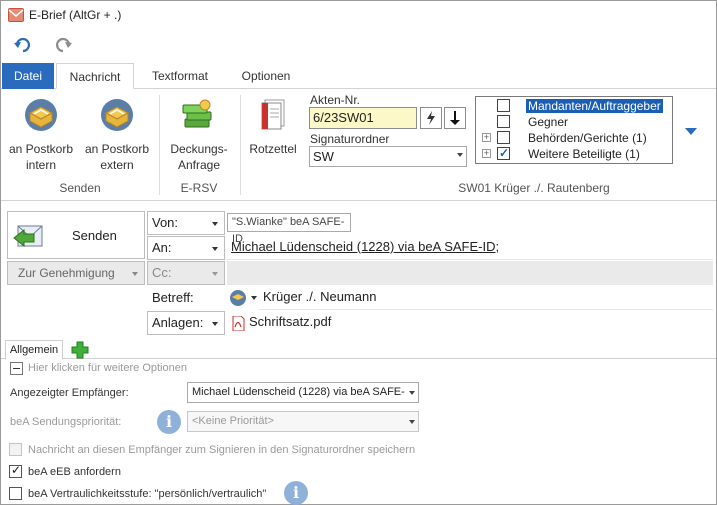 This screenshot has width=717, height=505. I want to click on send-button-label: Senden, so click(94, 235).